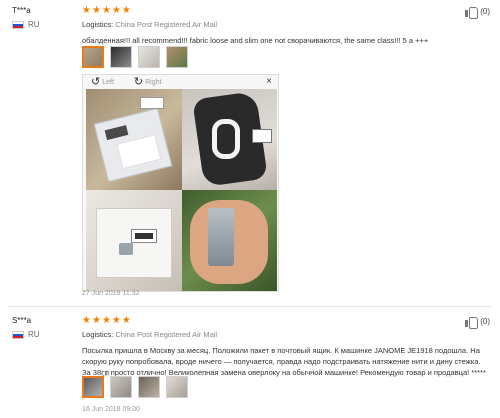 This screenshot has width=500, height=418. I want to click on rotate-left-icon: ↺, so click(96, 82).